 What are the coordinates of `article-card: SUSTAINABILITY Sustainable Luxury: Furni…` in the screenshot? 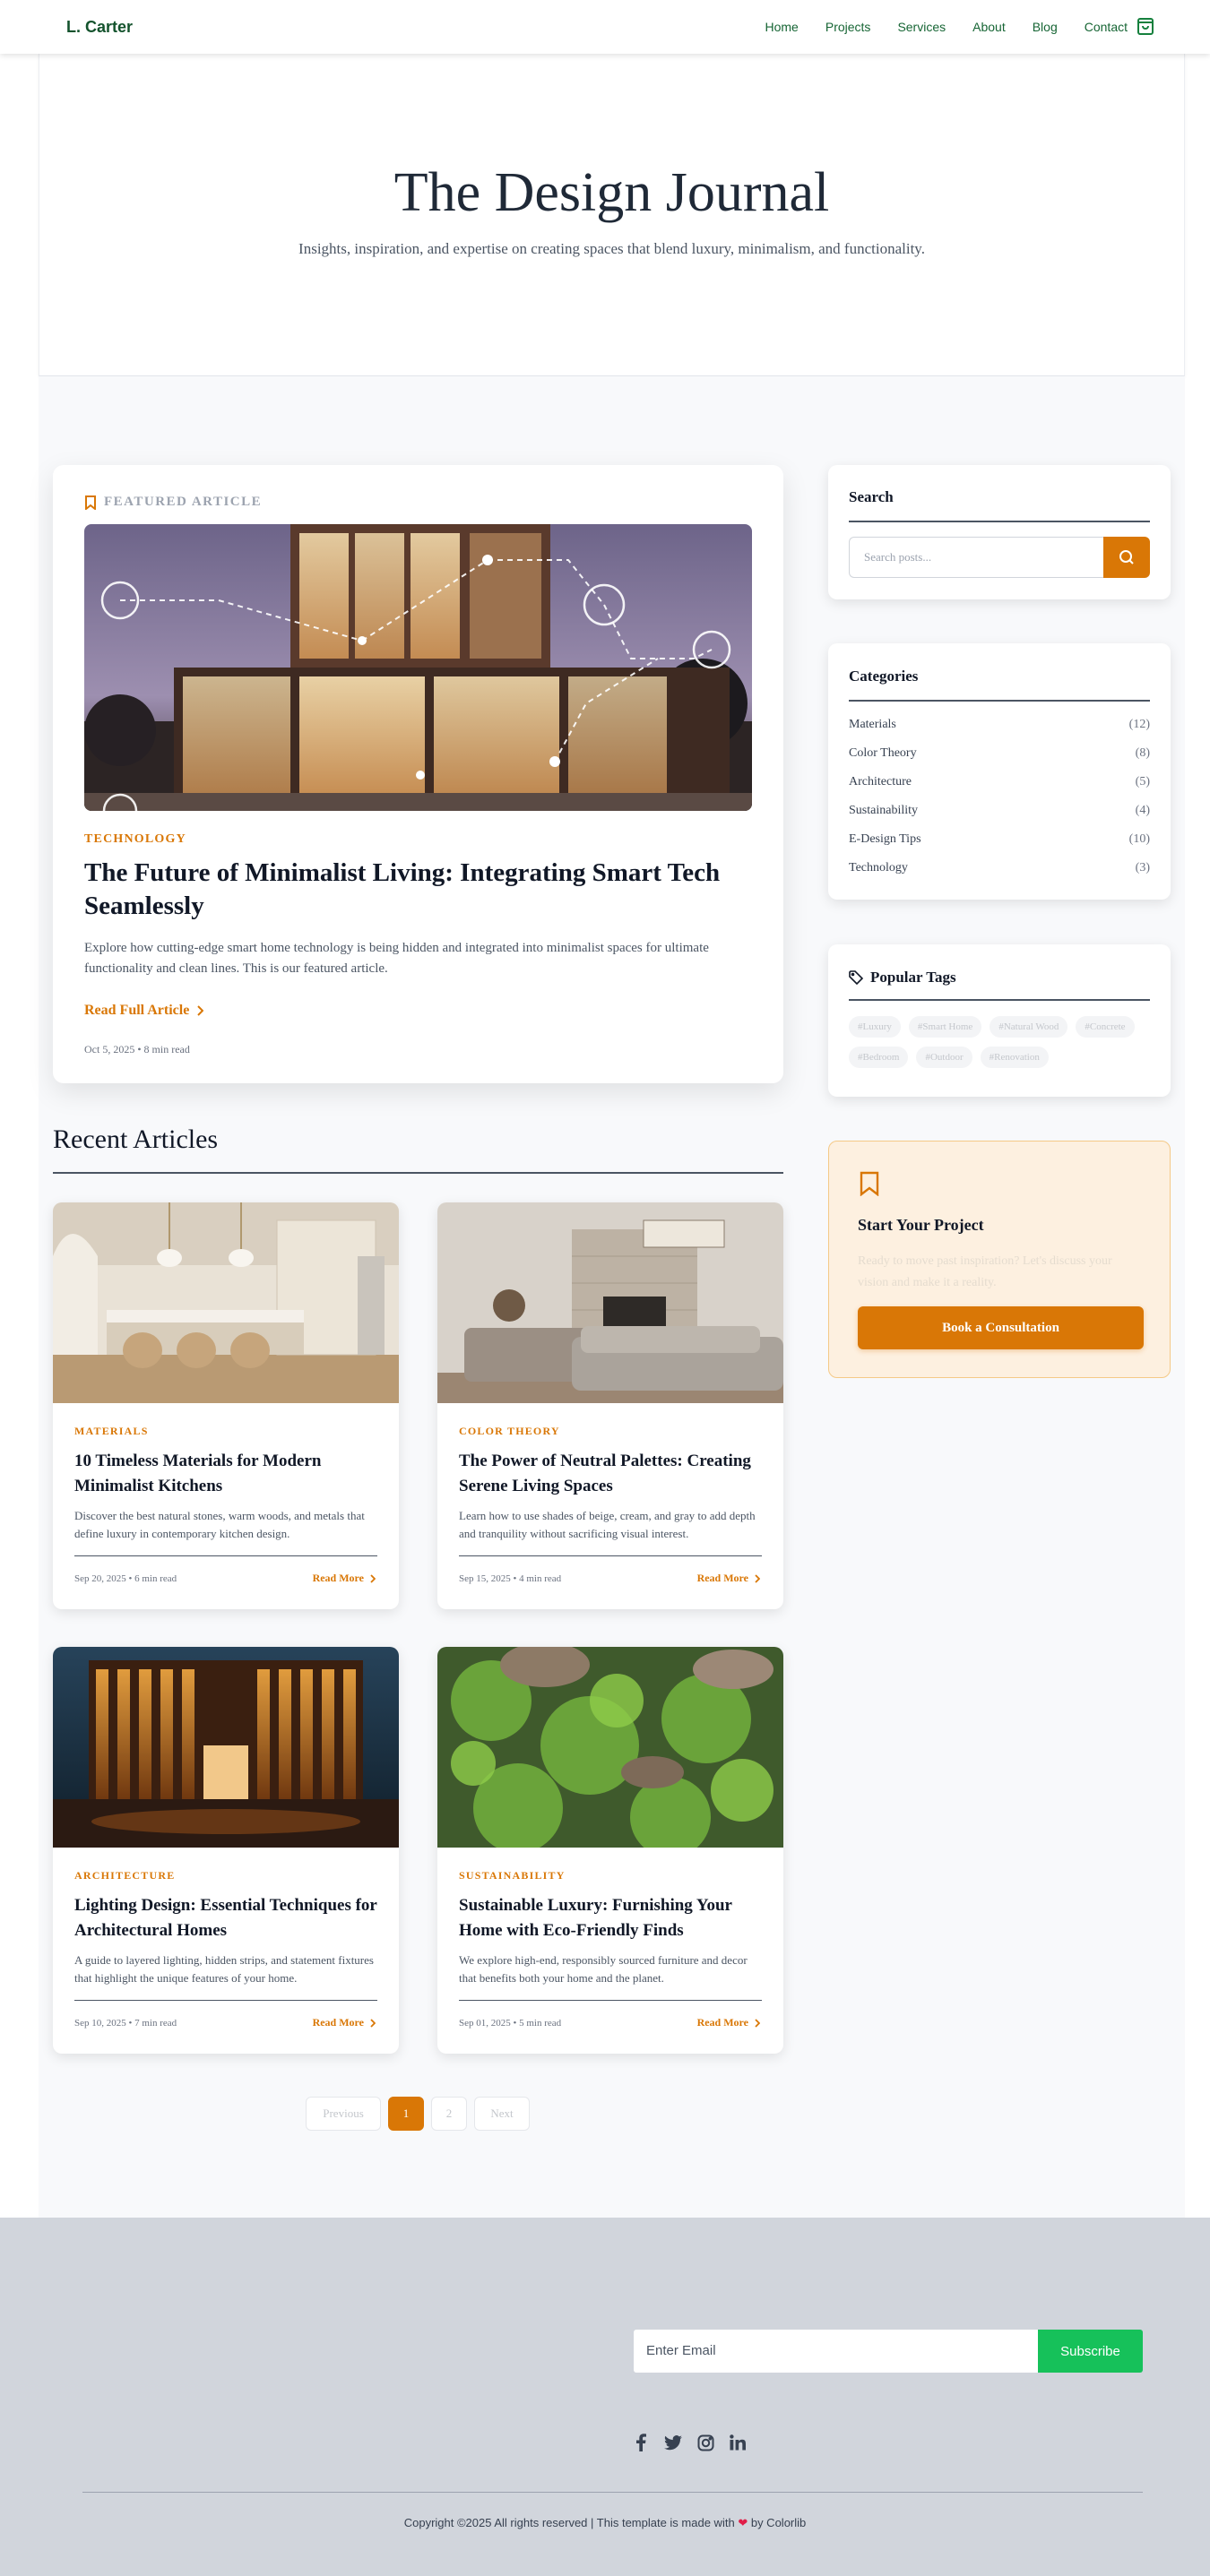 It's located at (610, 1850).